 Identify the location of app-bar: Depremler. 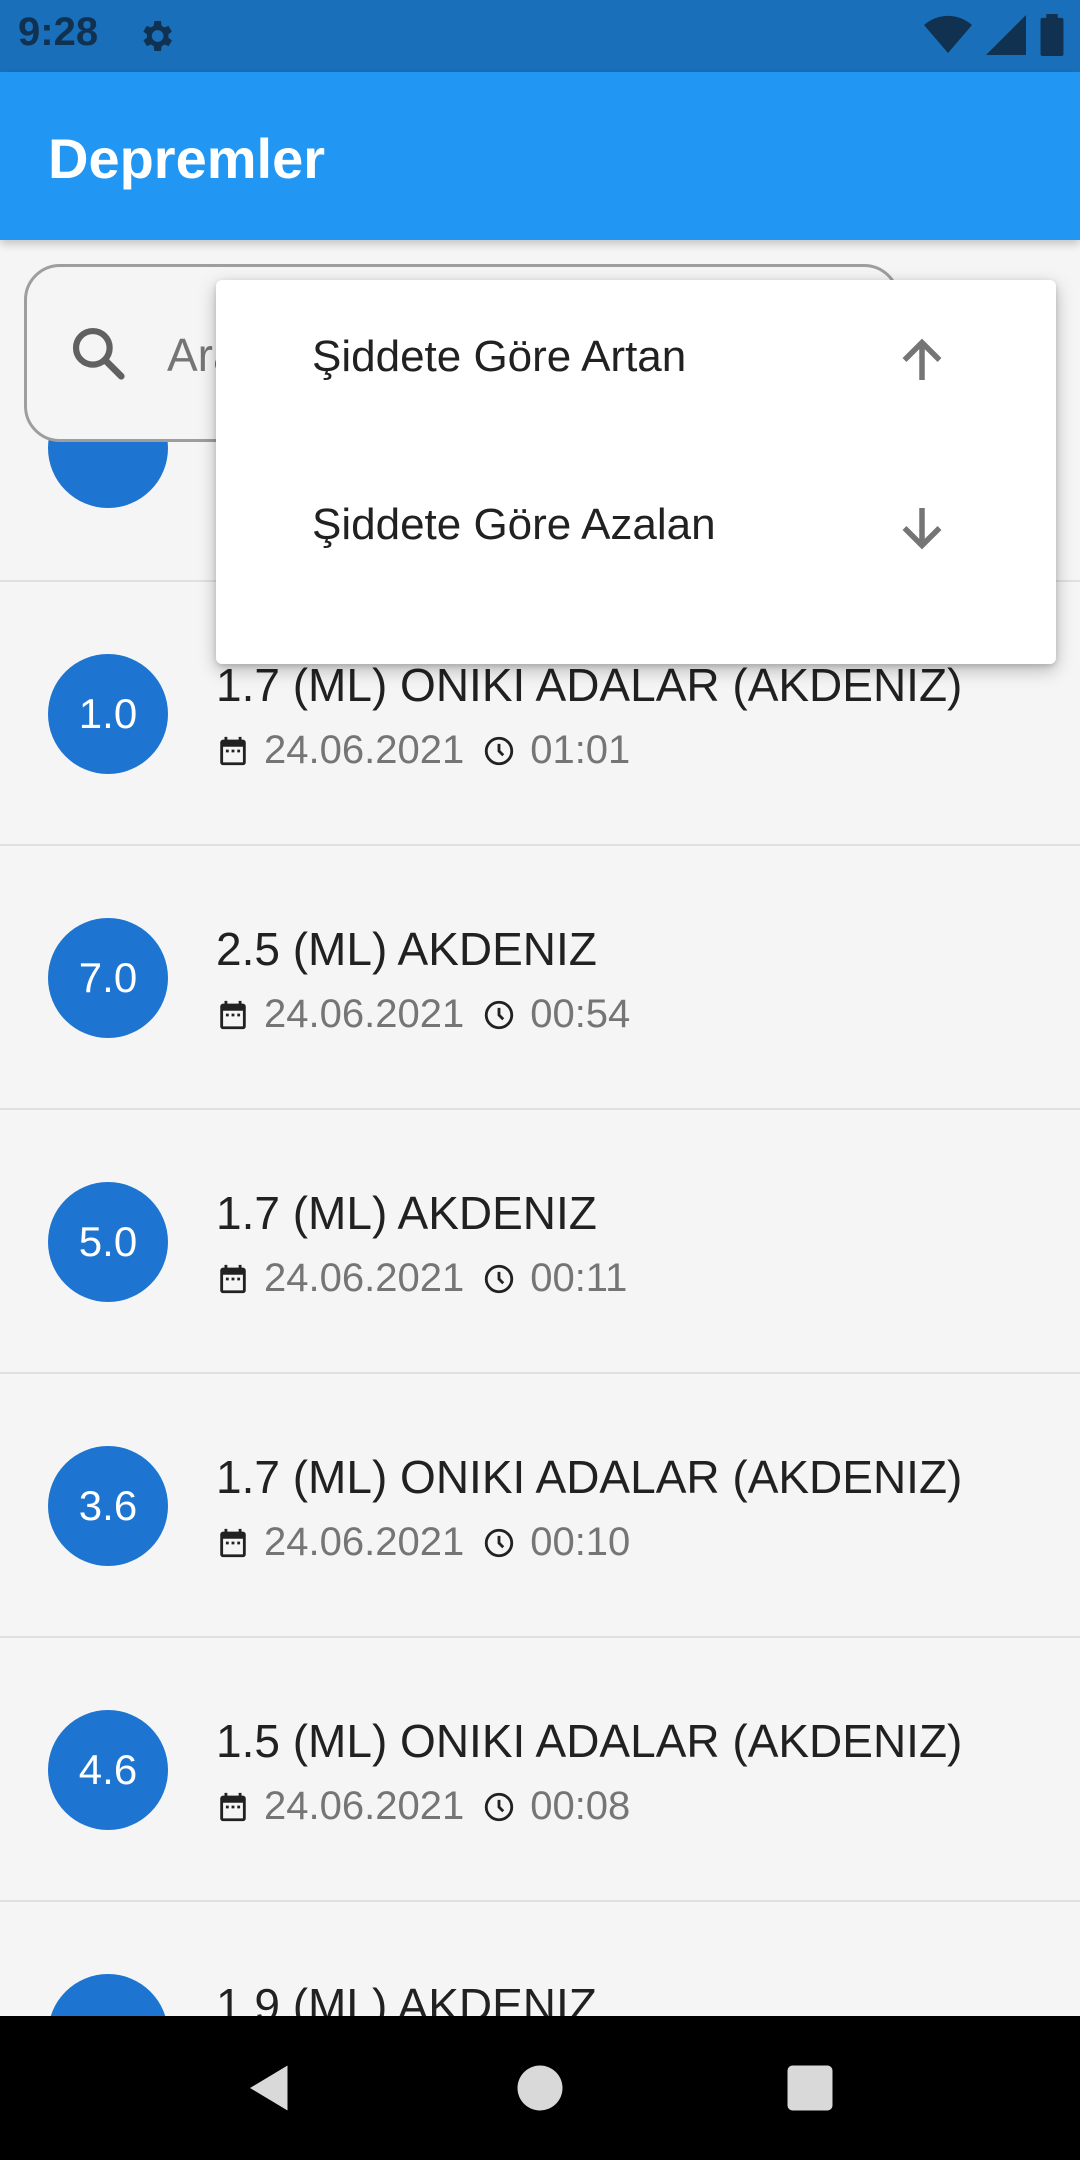
(540, 156).